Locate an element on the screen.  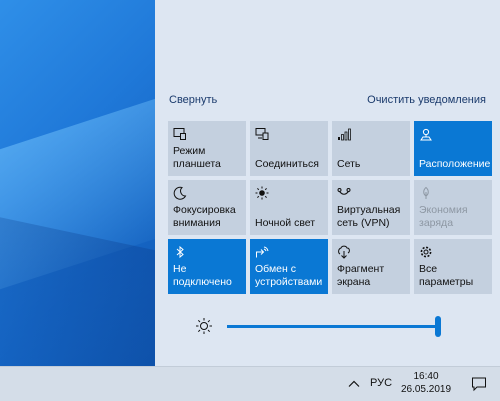
bluetooth-icon is located at coordinates (180, 252).